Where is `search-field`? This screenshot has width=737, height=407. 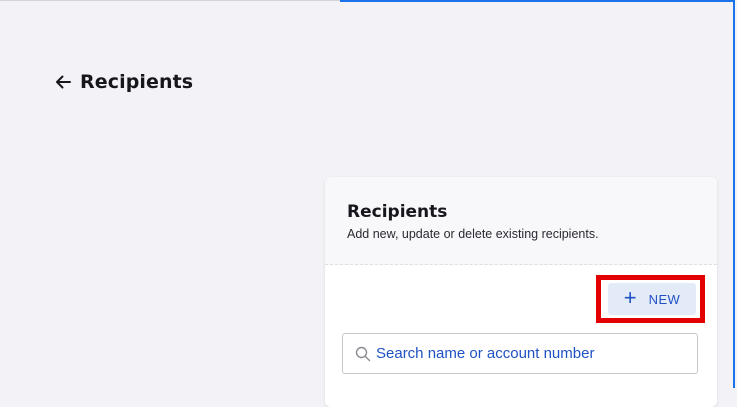 search-field is located at coordinates (520, 353).